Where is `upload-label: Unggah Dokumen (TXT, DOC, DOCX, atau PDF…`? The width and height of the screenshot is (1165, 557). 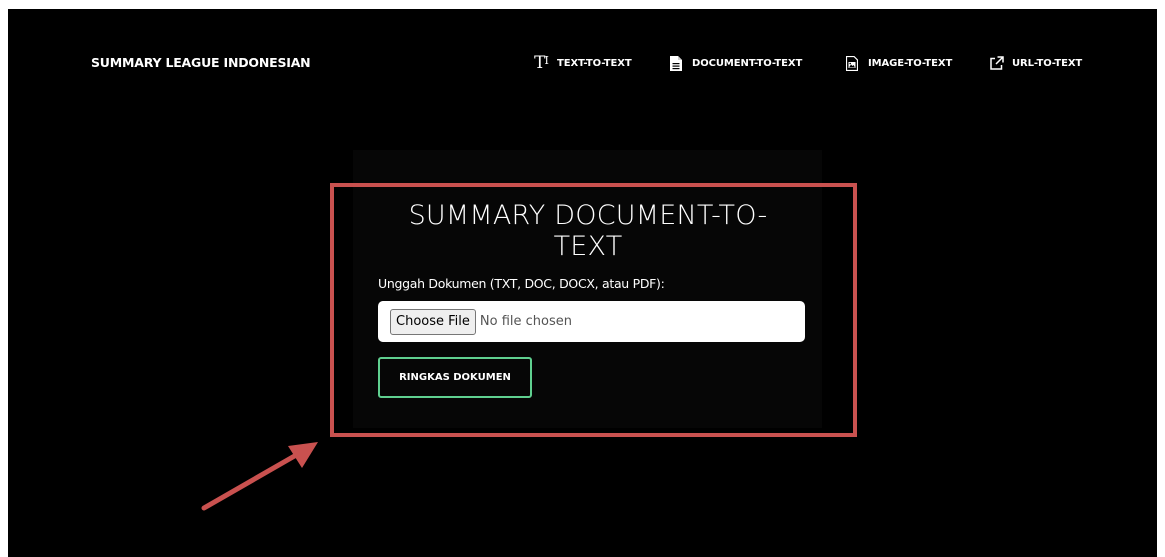
upload-label: Unggah Dokumen (TXT, DOC, DOCX, atau PDF… is located at coordinates (521, 283).